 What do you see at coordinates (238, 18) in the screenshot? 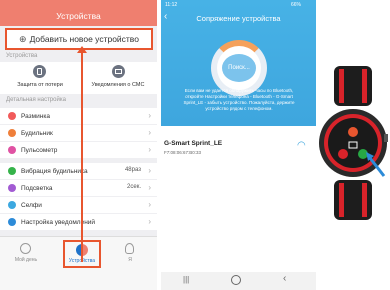
I see `pairing-title: Сопряжение устройства` at bounding box center [238, 18].